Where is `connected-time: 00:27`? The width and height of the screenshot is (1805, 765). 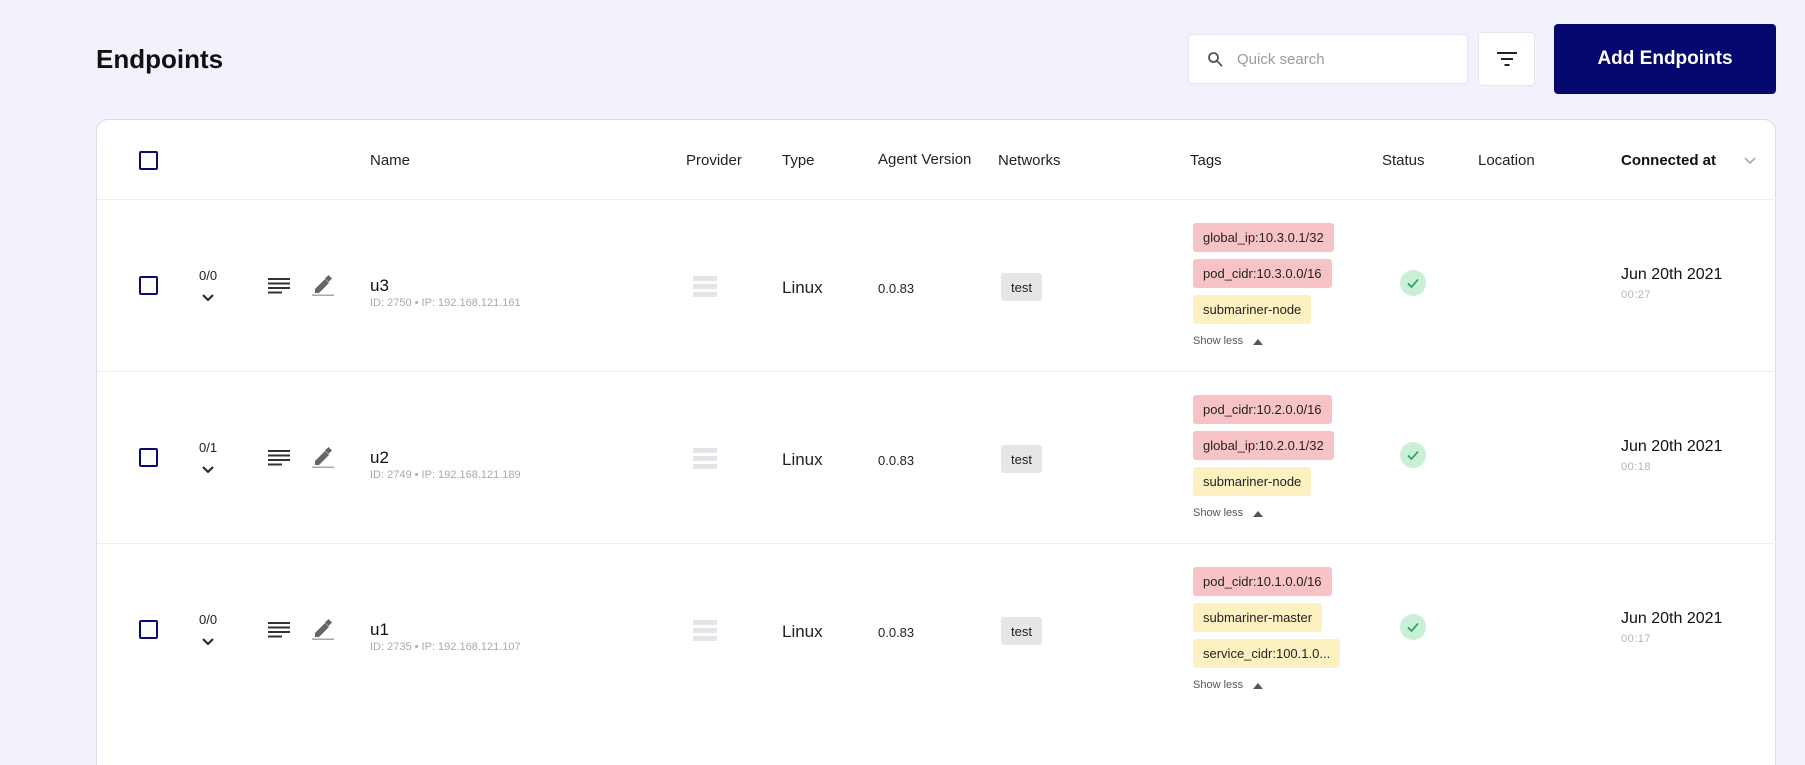
connected-time: 00:27 is located at coordinates (1636, 295).